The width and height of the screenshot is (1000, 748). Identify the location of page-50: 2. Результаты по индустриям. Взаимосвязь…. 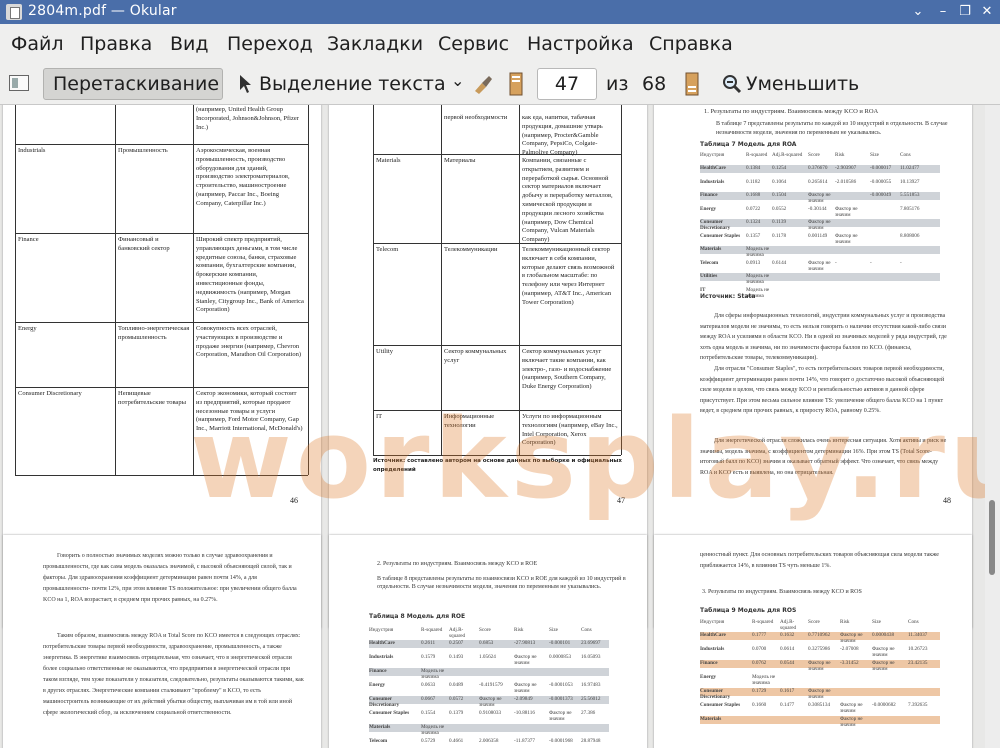
(488, 641).